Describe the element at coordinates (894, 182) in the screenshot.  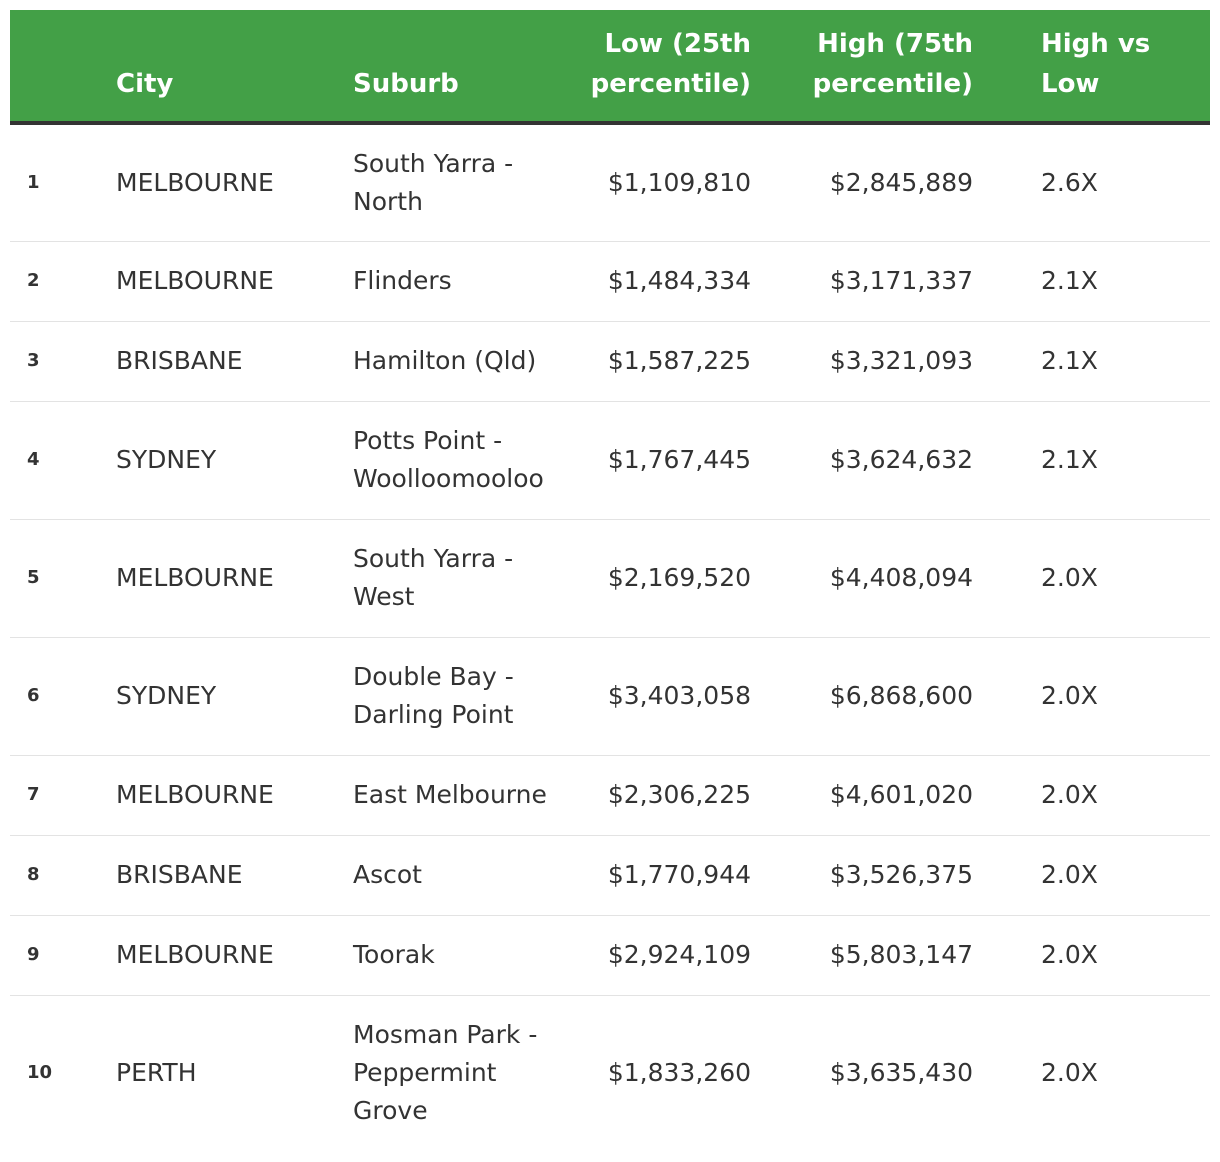
I see `high-price-cell: $2,845,889` at that location.